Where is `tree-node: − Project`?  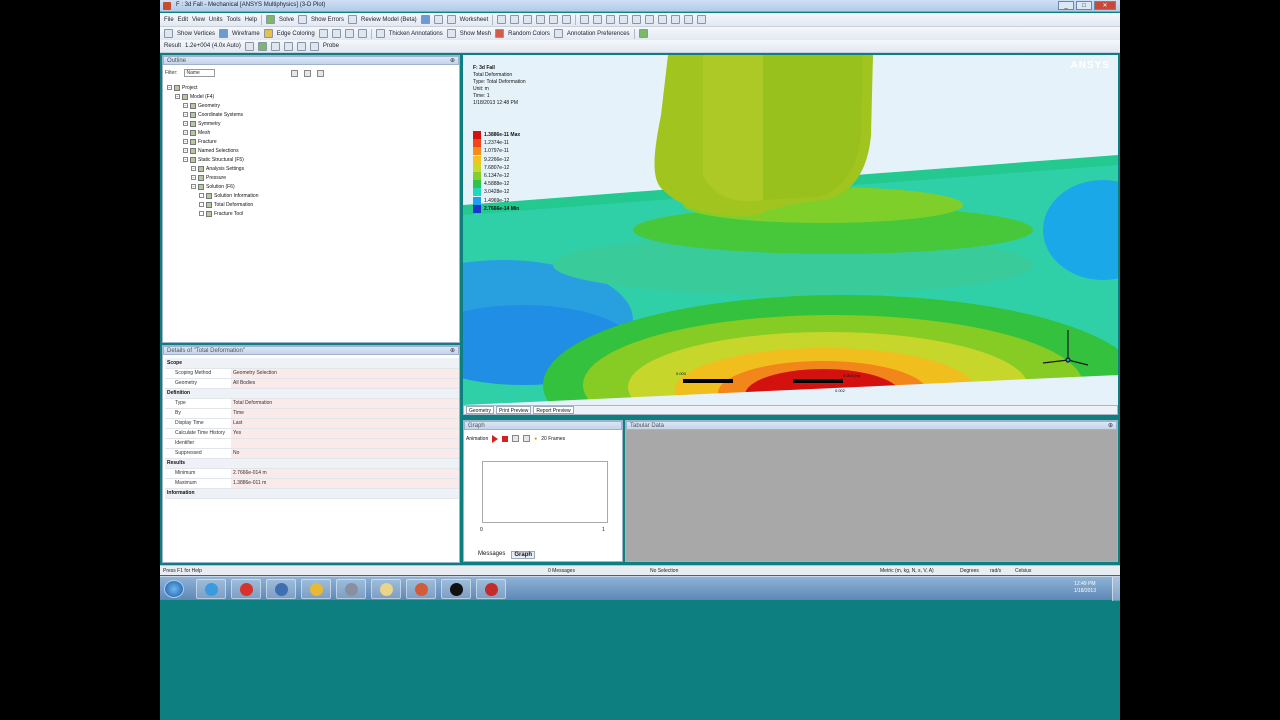
tree-node: − Project is located at coordinates (212, 88).